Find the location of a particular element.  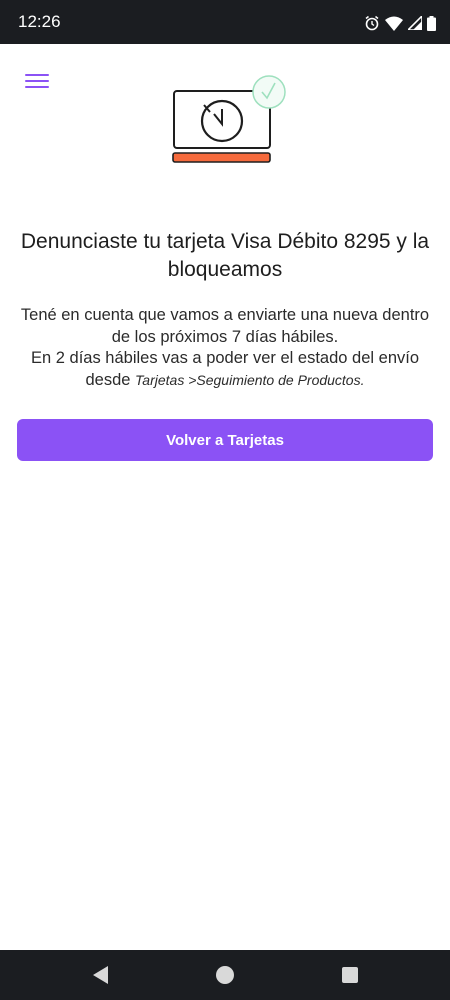

system-nav-bar is located at coordinates (225, 975).